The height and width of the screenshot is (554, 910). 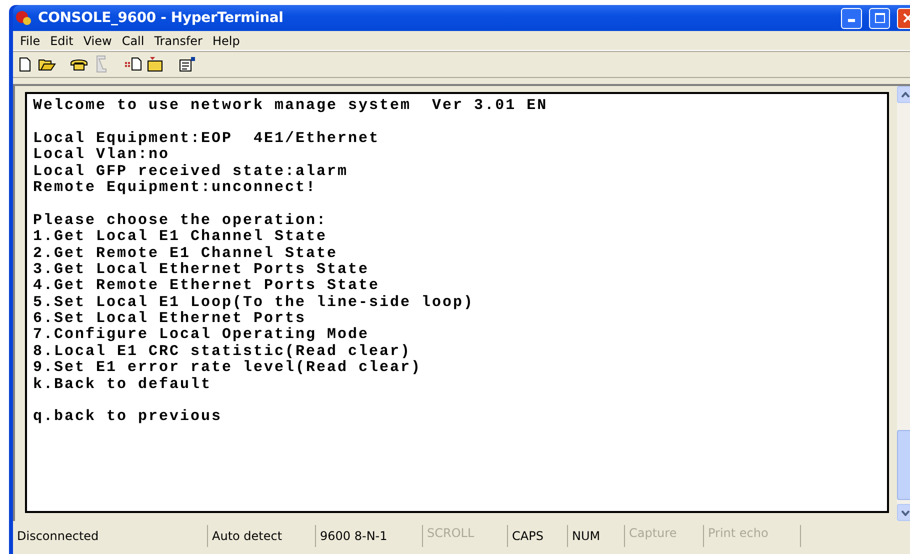 What do you see at coordinates (538, 536) in the screenshot?
I see `status-field: CAPS` at bounding box center [538, 536].